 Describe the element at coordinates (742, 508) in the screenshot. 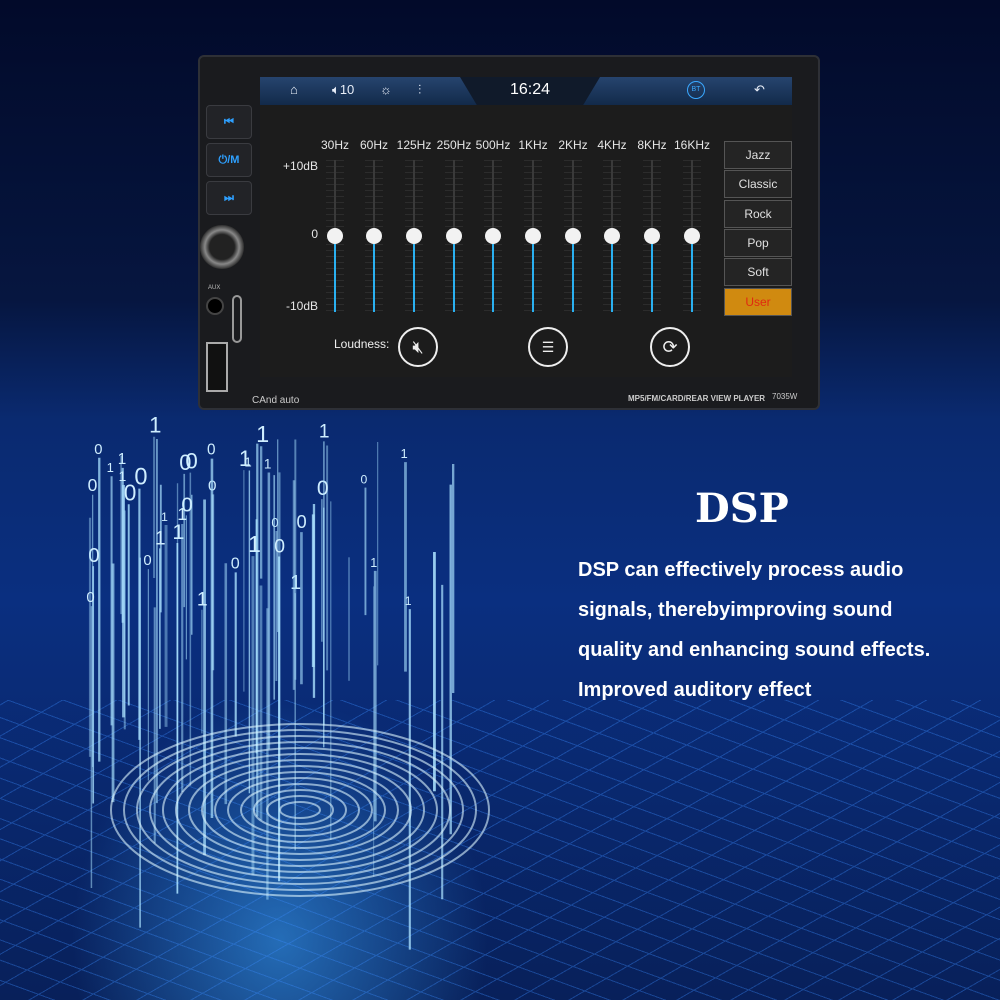

I see `promo-title: DSP` at that location.